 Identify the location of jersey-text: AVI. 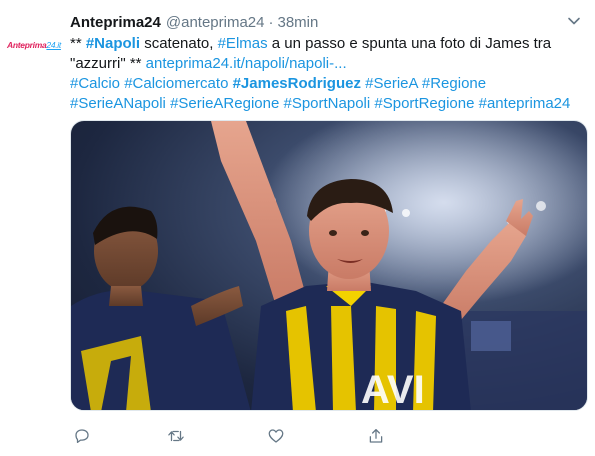
(393, 389).